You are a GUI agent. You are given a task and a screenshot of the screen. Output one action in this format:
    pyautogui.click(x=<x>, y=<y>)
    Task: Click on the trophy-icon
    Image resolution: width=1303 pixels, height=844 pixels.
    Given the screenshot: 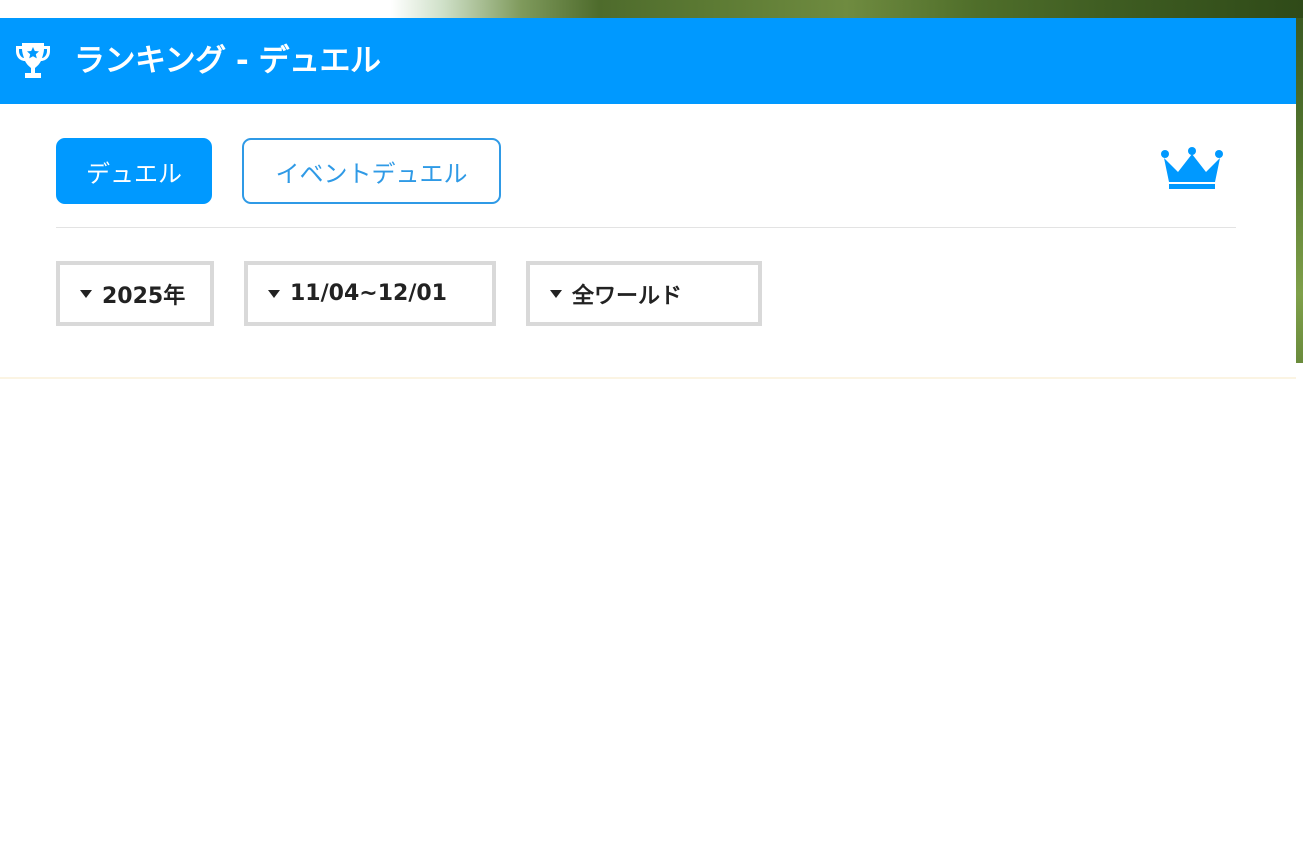 What is the action you would take?
    pyautogui.click(x=33, y=60)
    